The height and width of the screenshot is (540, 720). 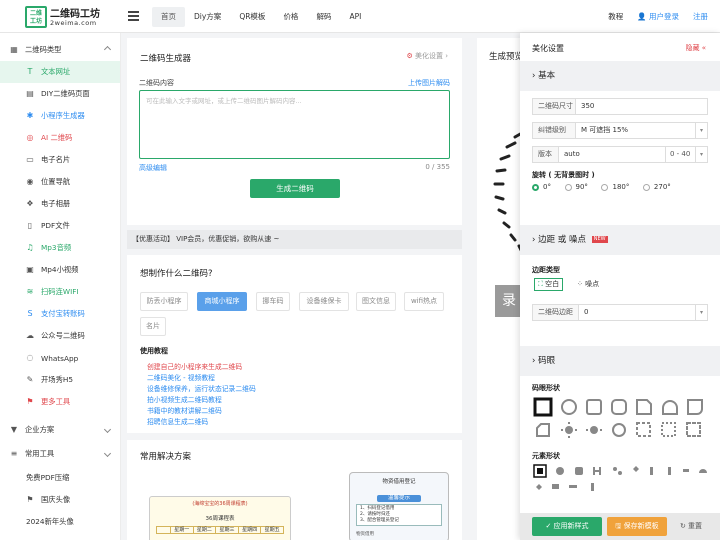 What do you see at coordinates (695, 526) in the screenshot?
I see `reset-label: 重置` at bounding box center [695, 526].